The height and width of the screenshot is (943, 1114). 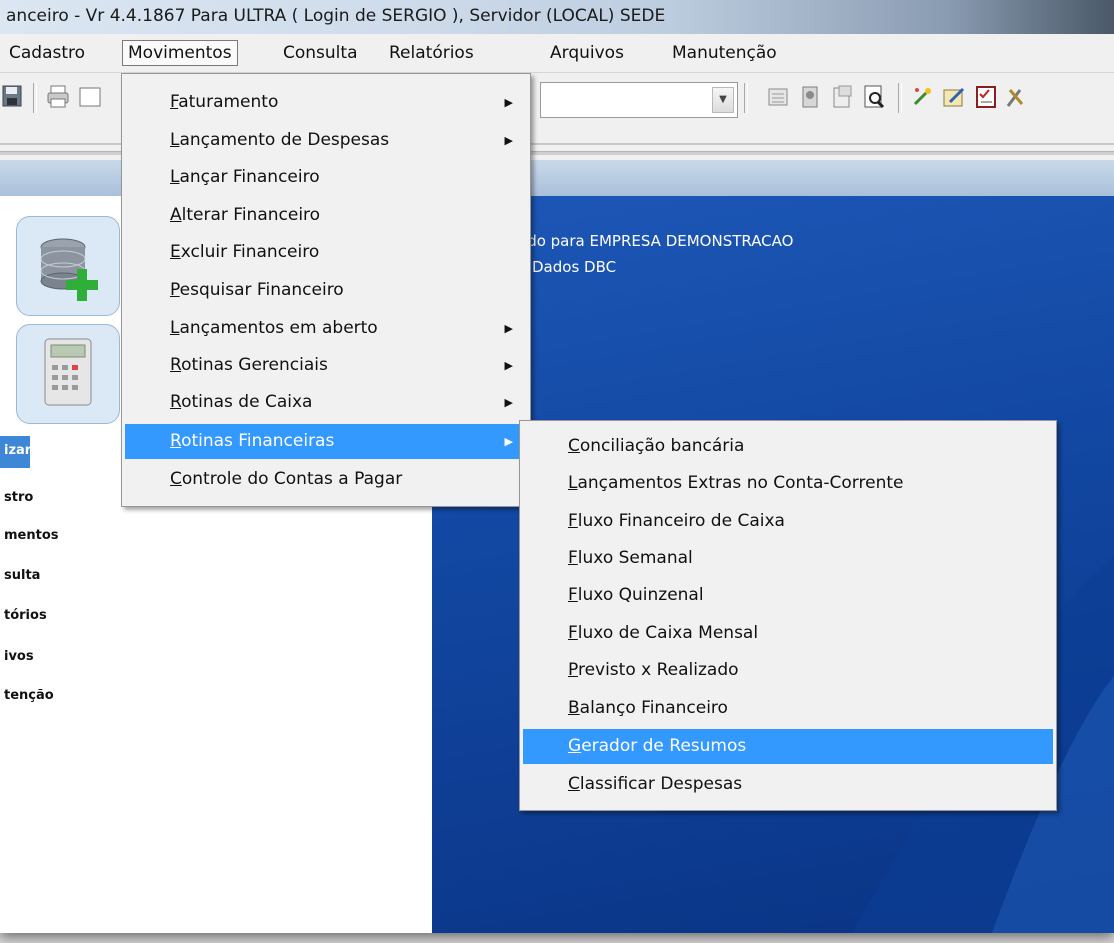 What do you see at coordinates (69, 269) in the screenshot?
I see `database-add-icon` at bounding box center [69, 269].